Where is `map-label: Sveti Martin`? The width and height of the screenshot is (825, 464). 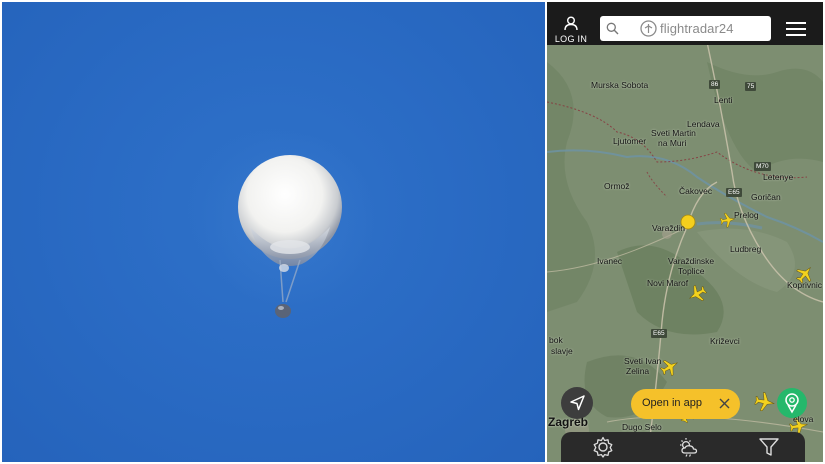
map-label: Sveti Martin is located at coordinates (673, 133).